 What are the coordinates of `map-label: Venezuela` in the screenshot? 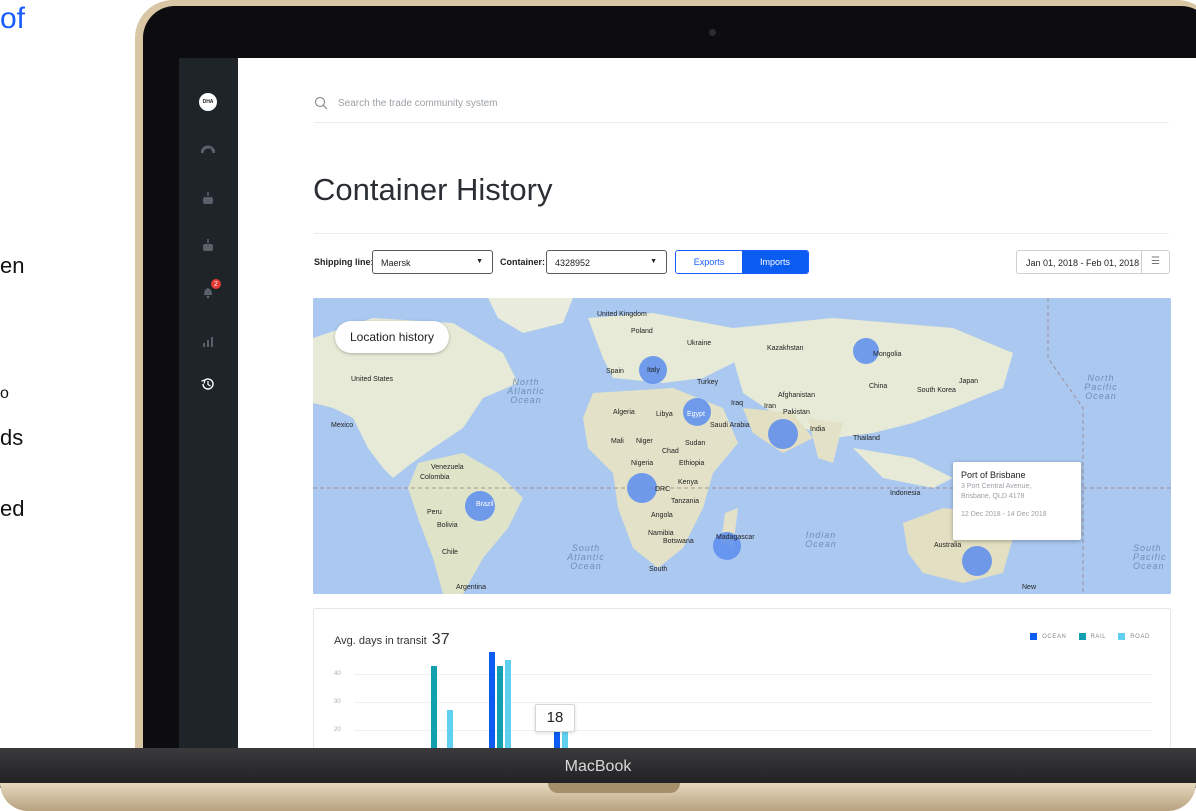 It's located at (447, 467).